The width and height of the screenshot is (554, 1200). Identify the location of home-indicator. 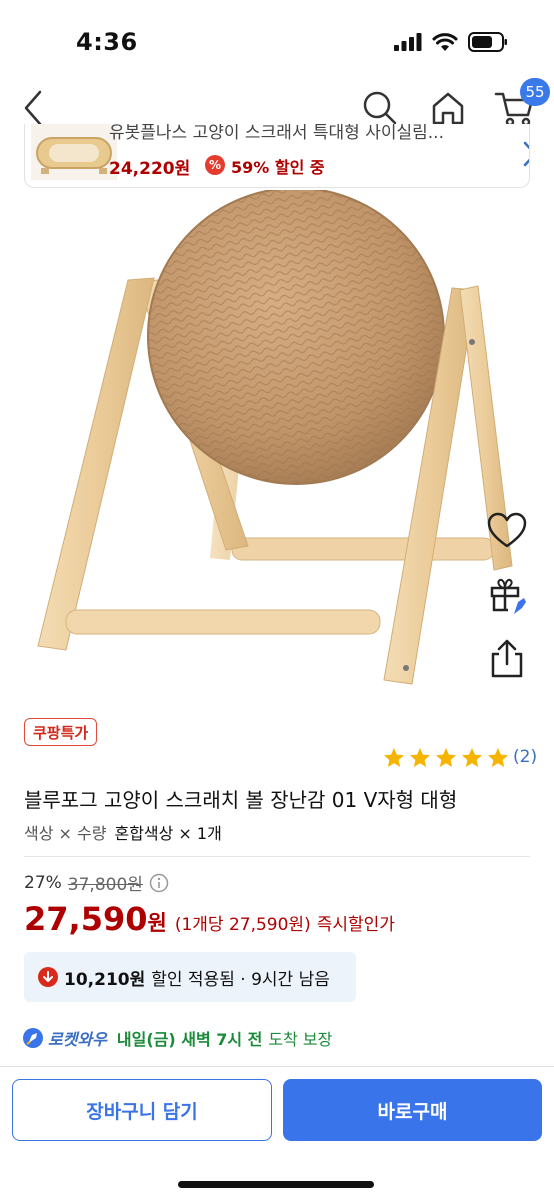
(276, 1184).